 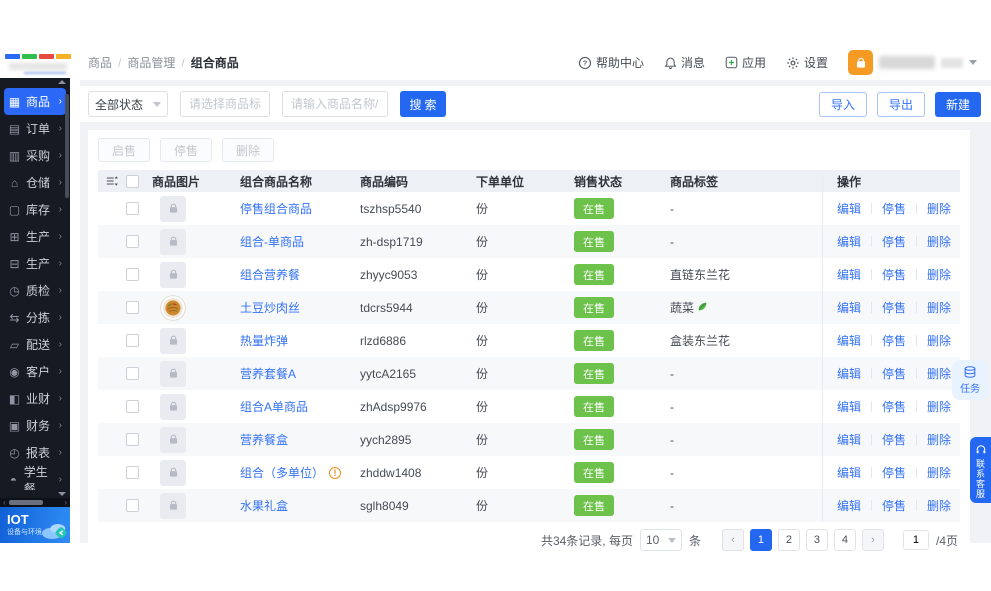 What do you see at coordinates (900, 104) in the screenshot?
I see `export-button: 导出` at bounding box center [900, 104].